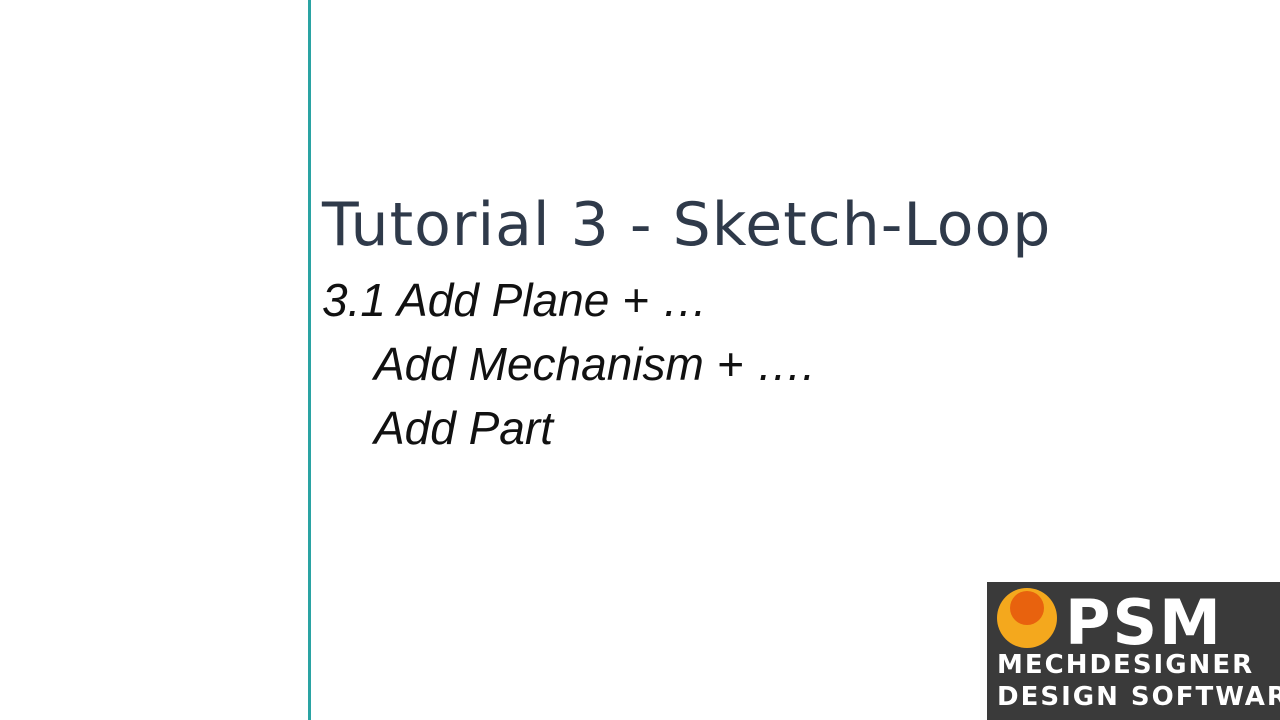  Describe the element at coordinates (309, 360) in the screenshot. I see `accent-vertical-line` at that location.